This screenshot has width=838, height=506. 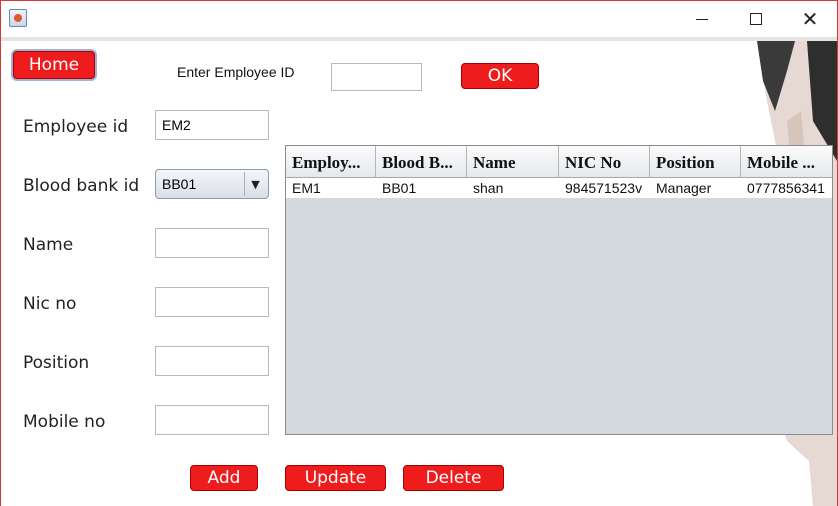 I want to click on maximize-button, so click(x=756, y=19).